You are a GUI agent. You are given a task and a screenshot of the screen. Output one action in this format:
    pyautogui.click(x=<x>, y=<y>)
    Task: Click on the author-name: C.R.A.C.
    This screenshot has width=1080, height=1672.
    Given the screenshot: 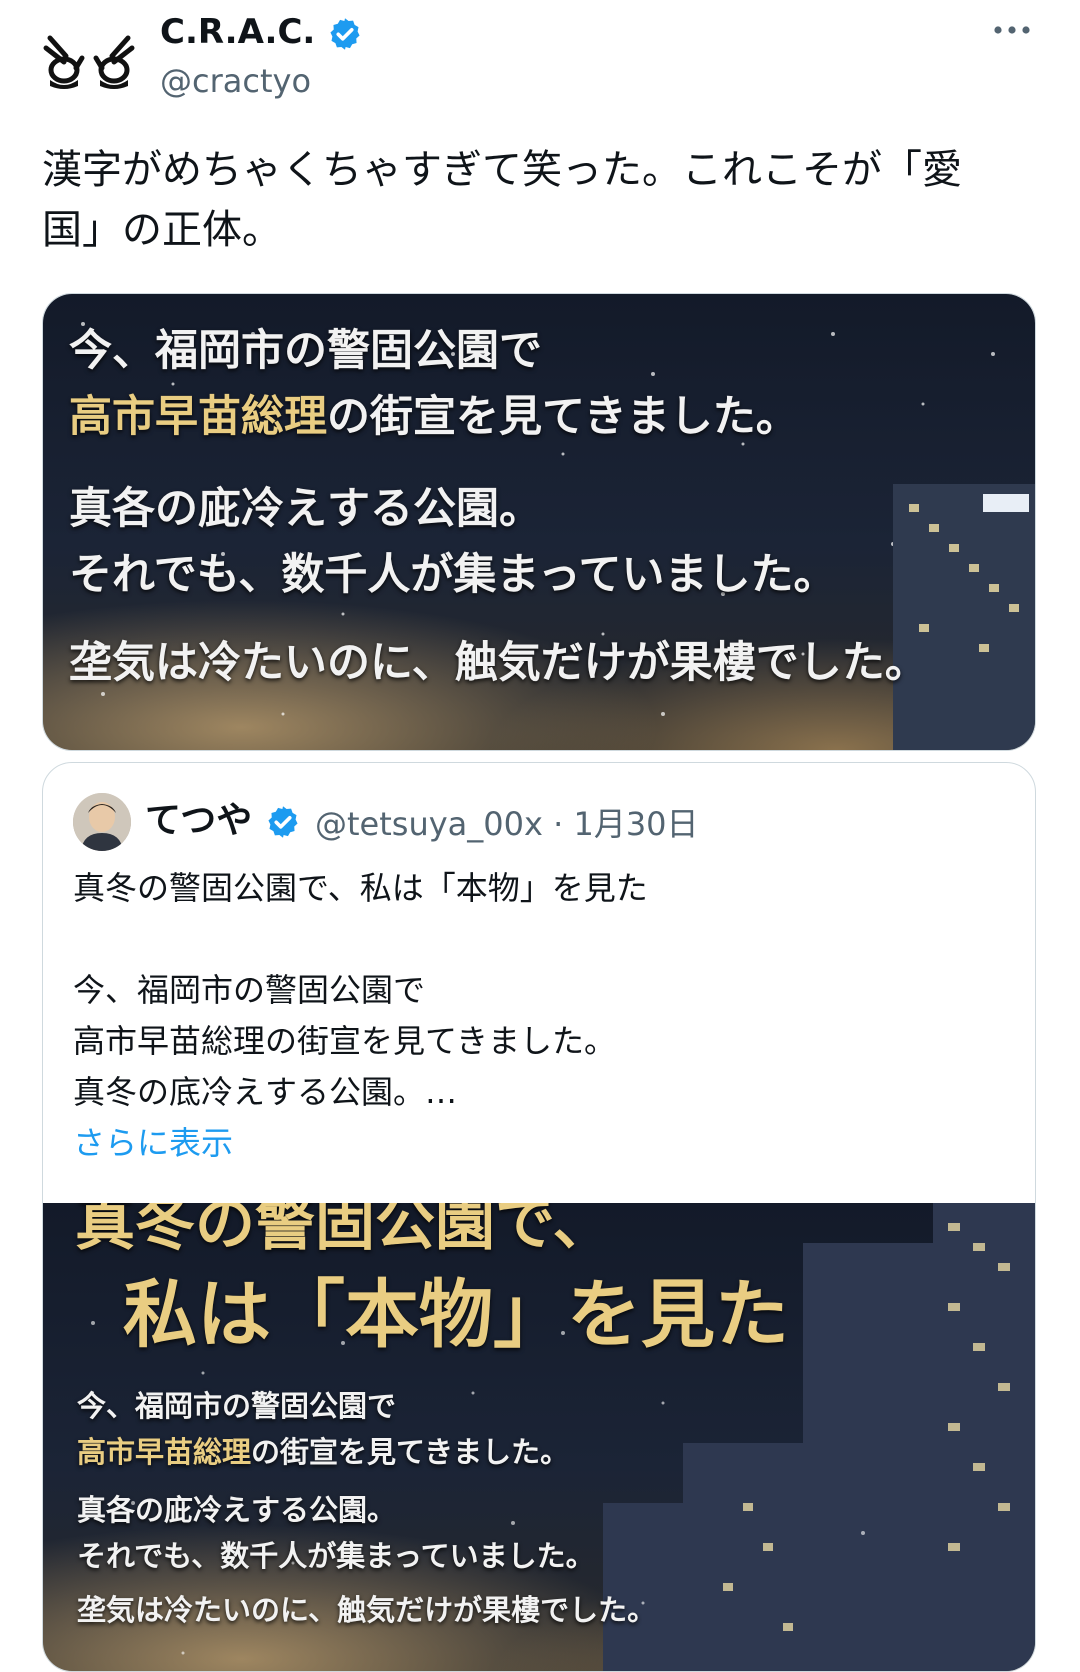 What is the action you would take?
    pyautogui.click(x=237, y=32)
    